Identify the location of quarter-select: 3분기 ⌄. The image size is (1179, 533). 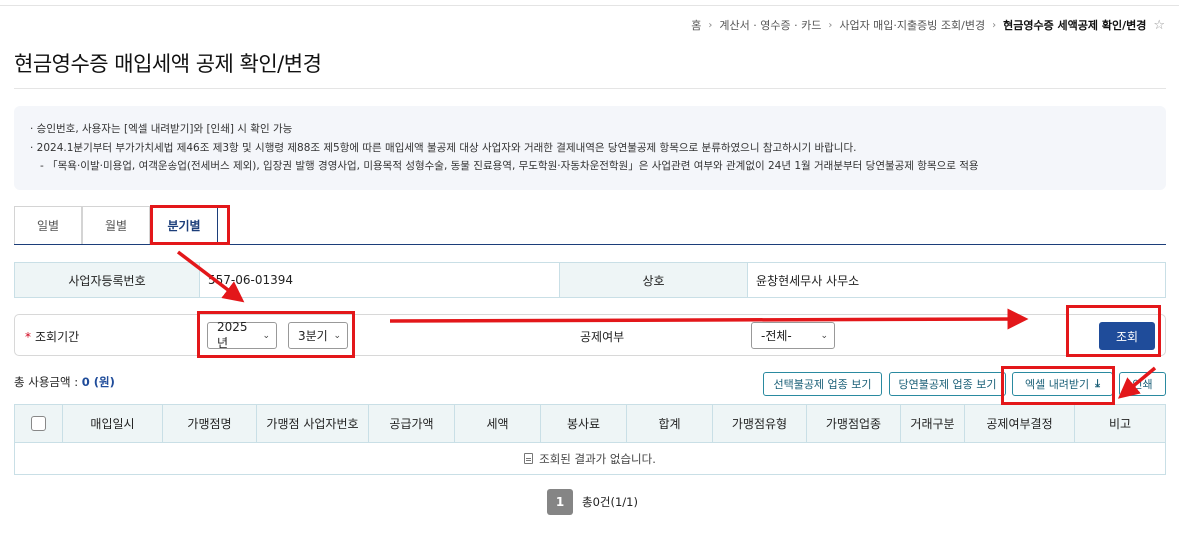
(318, 335).